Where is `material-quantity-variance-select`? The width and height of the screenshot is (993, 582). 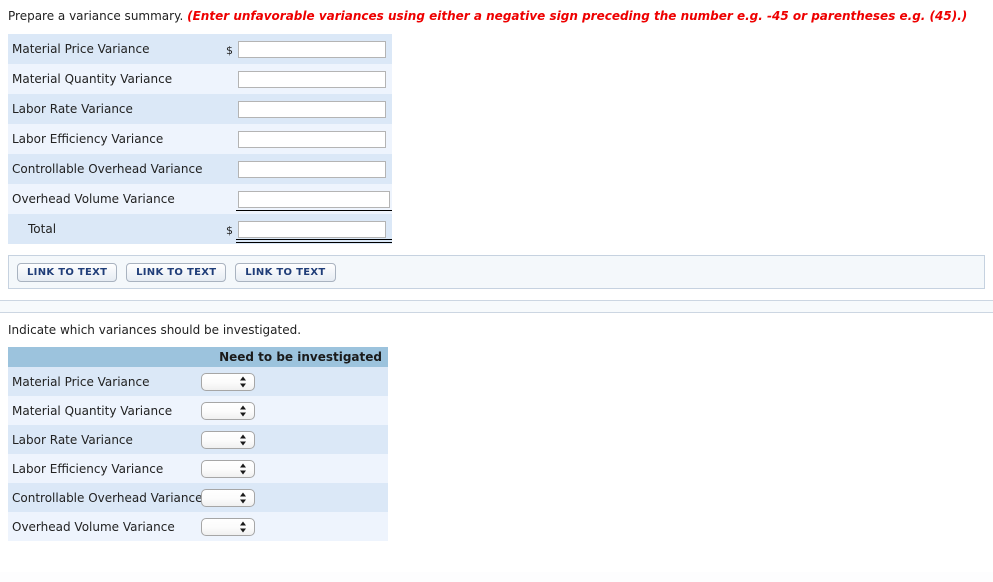
material-quantity-variance-select is located at coordinates (228, 410).